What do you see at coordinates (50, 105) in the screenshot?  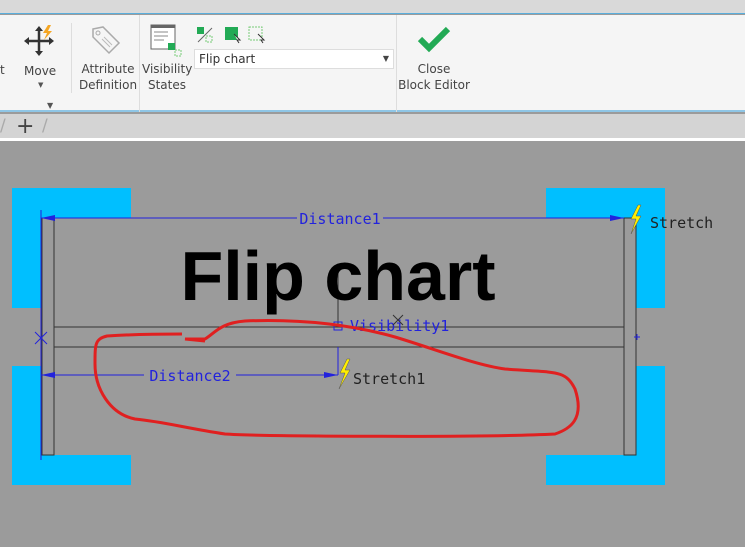 I see `panel-expand-icon: ▼` at bounding box center [50, 105].